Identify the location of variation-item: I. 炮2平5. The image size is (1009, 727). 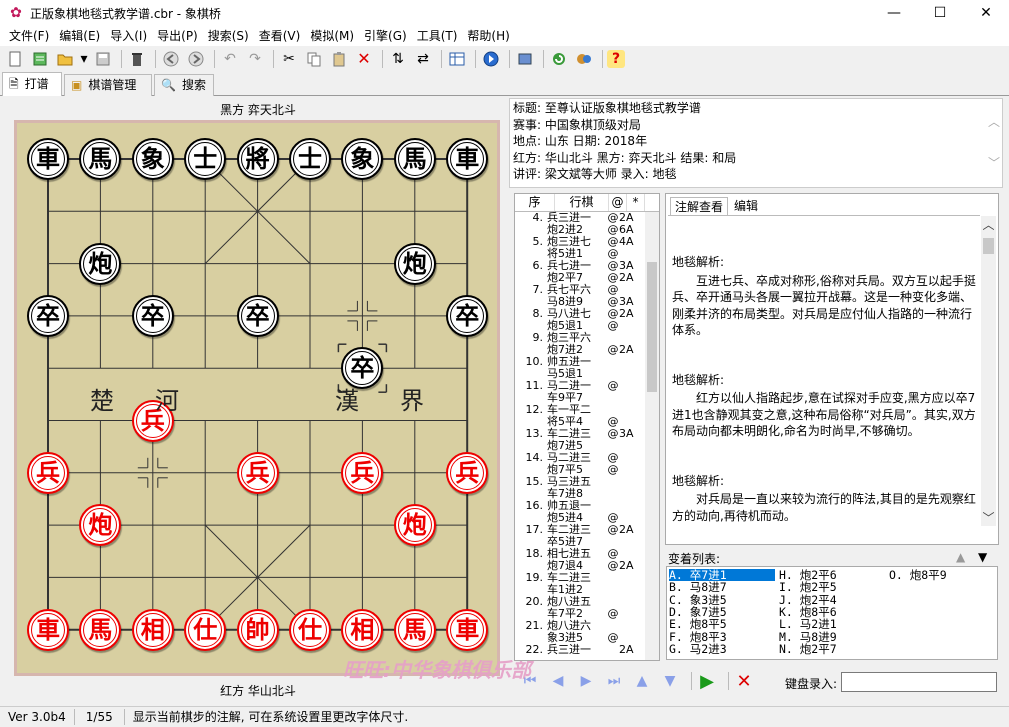
(832, 587).